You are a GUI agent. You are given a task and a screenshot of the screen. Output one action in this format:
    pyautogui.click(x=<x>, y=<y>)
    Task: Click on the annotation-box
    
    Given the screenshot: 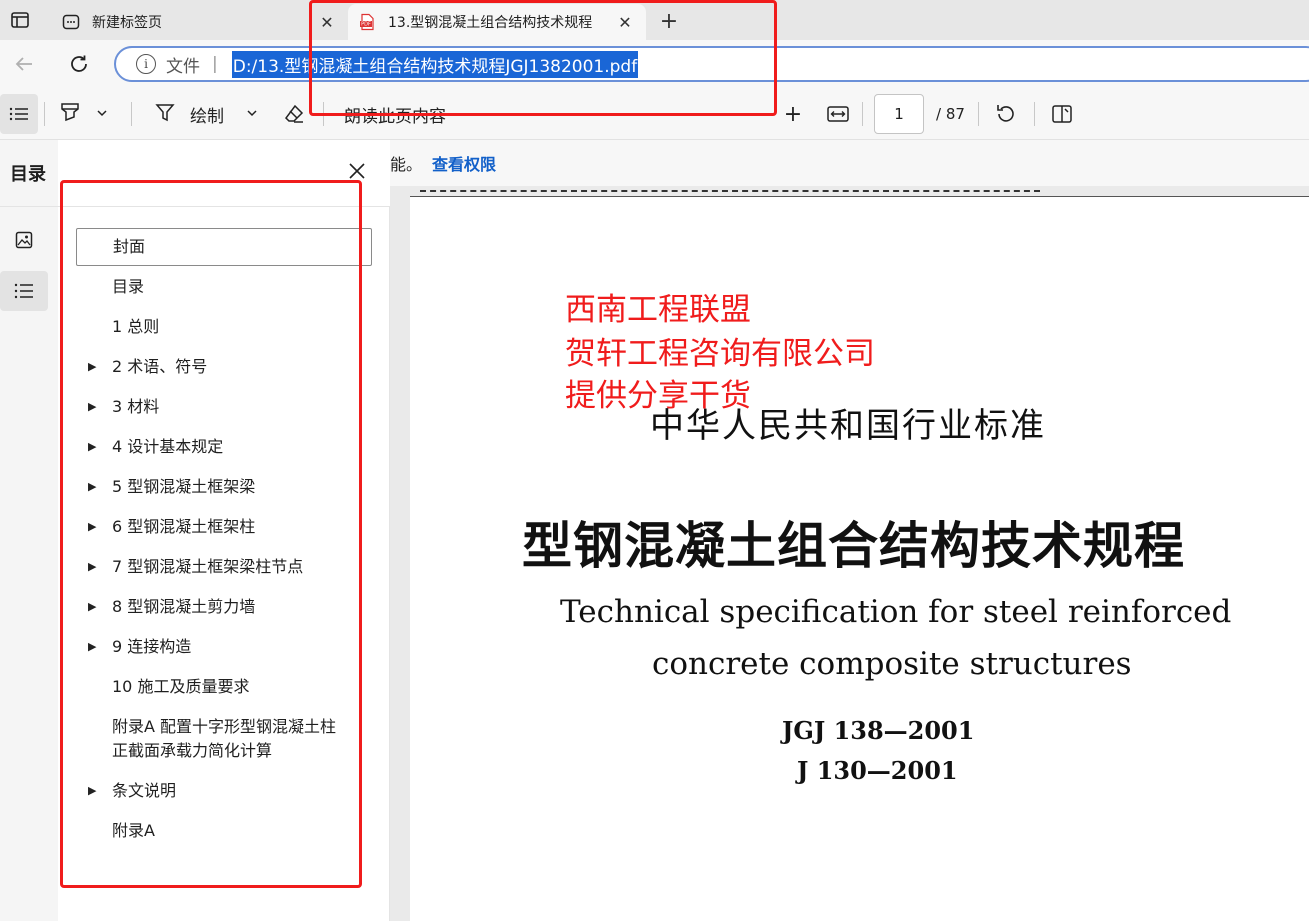 What is the action you would take?
    pyautogui.click(x=543, y=58)
    